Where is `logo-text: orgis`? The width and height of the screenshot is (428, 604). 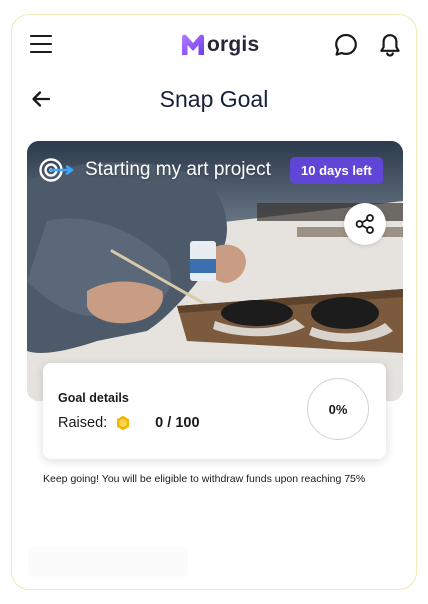 logo-text: orgis is located at coordinates (233, 44).